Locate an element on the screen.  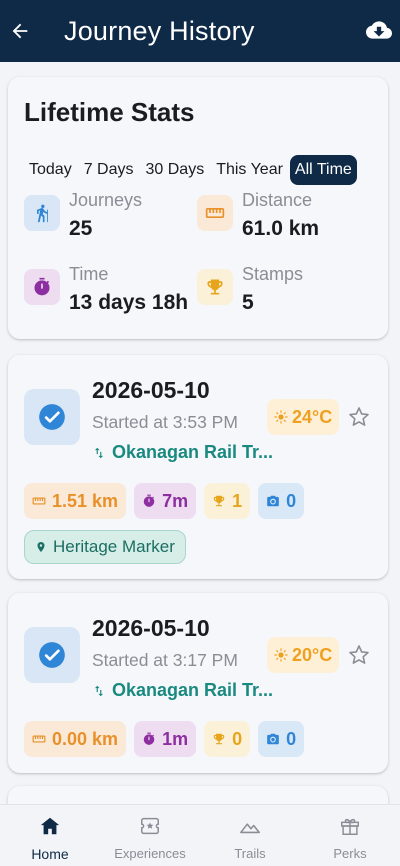
nav-experiences: Experiences is located at coordinates (150, 835).